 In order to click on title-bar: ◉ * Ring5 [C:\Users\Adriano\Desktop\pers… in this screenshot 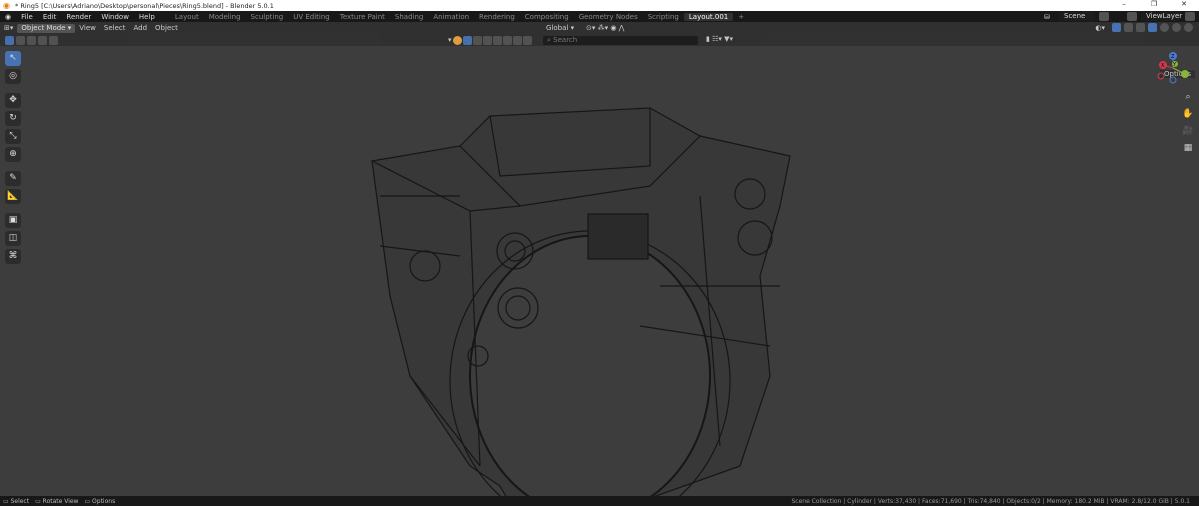, I will do `click(599, 5)`.